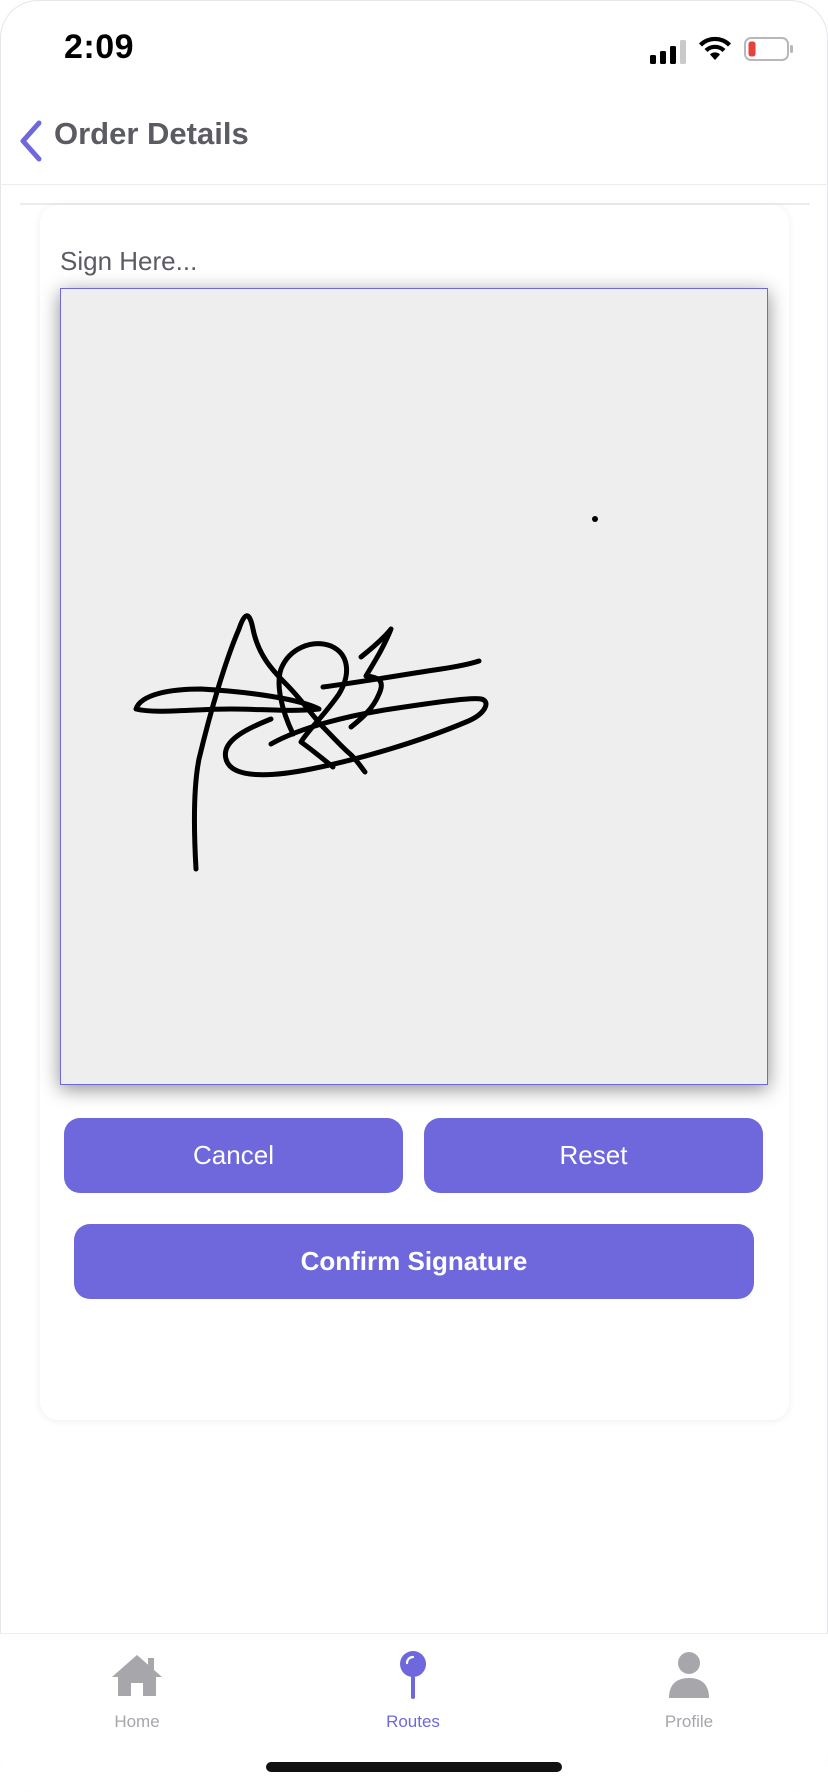 This screenshot has width=828, height=1792. I want to click on wifi-icon, so click(715, 51).